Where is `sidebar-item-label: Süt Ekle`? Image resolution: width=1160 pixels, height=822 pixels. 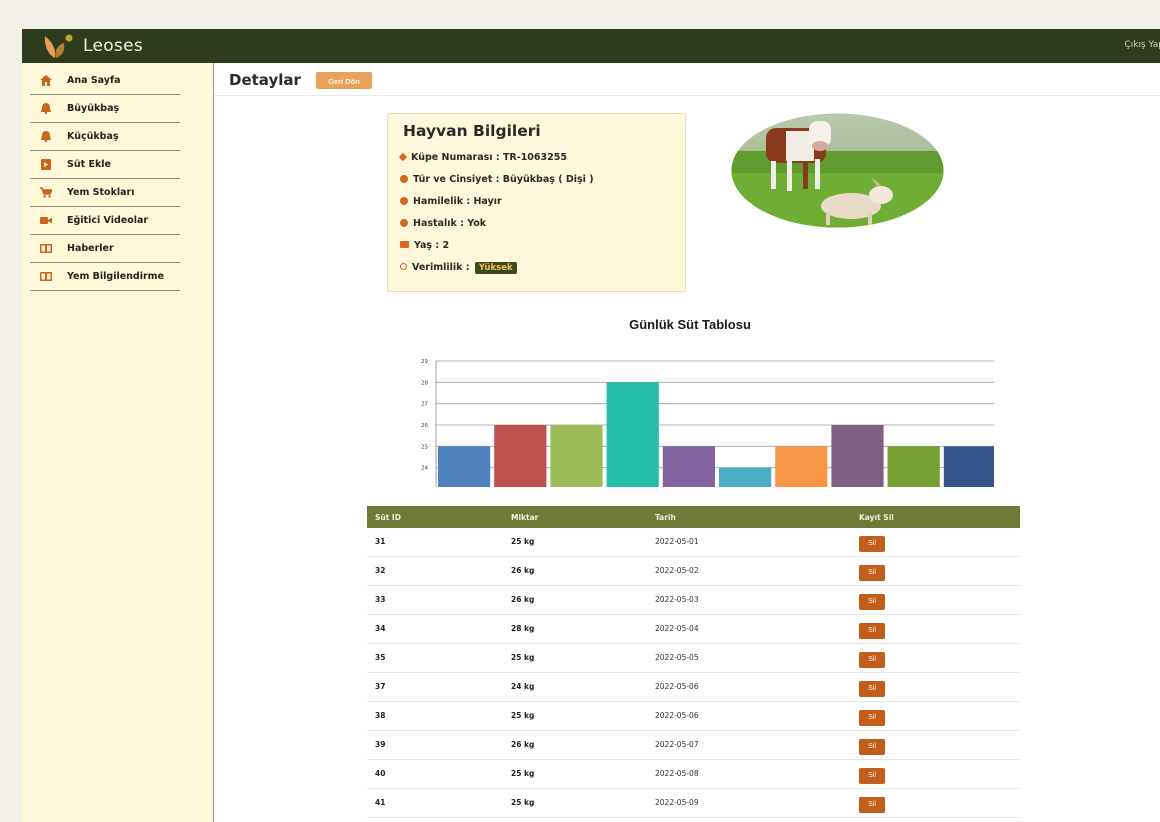 sidebar-item-label: Süt Ekle is located at coordinates (89, 164).